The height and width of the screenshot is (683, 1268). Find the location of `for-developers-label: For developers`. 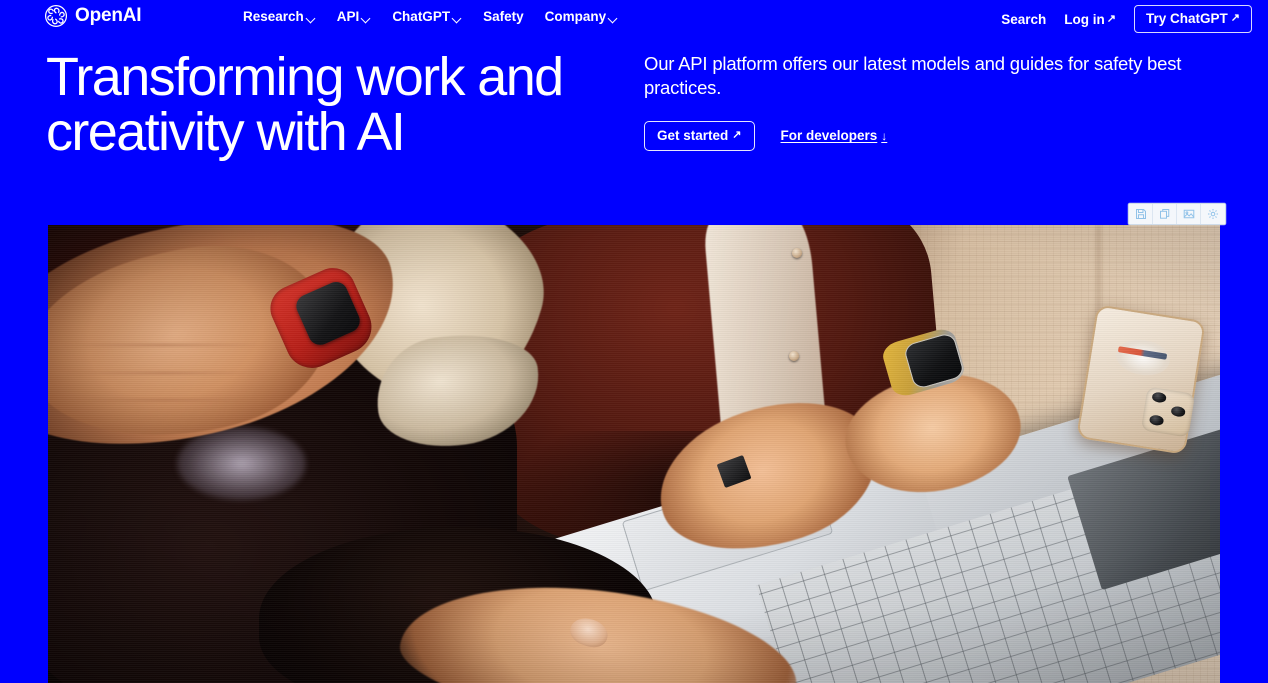

for-developers-label: For developers is located at coordinates (829, 136).